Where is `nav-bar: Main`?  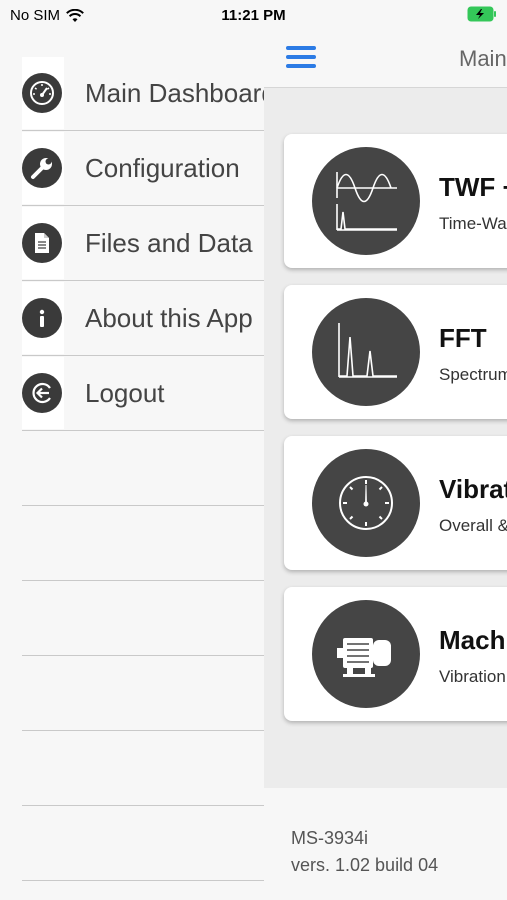
nav-bar: Main is located at coordinates (385, 59).